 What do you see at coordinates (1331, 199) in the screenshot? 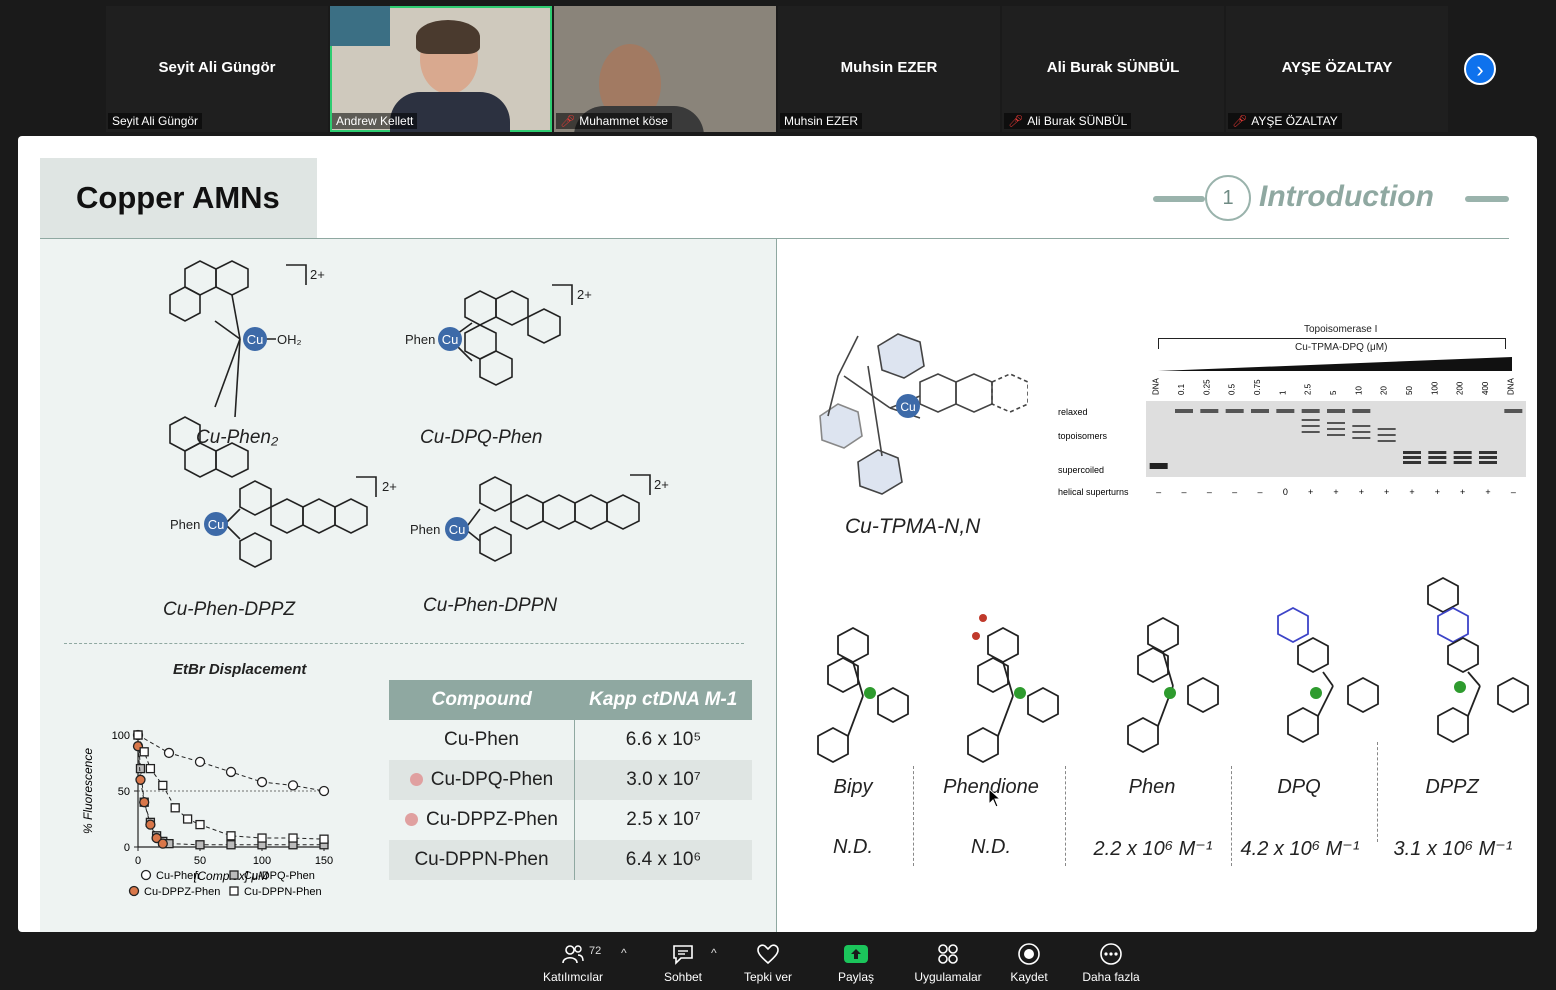
I see `section-header: 1 Introduction` at bounding box center [1331, 199].